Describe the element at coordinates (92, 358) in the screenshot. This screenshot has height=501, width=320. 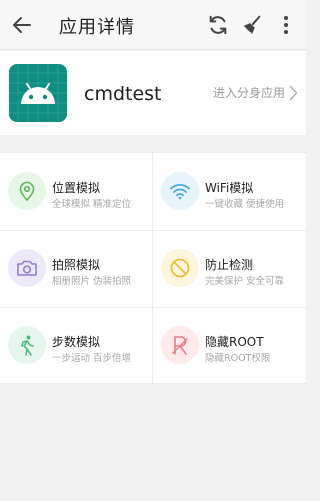
I see `feature-desc: 一步运动 百步倍增` at that location.